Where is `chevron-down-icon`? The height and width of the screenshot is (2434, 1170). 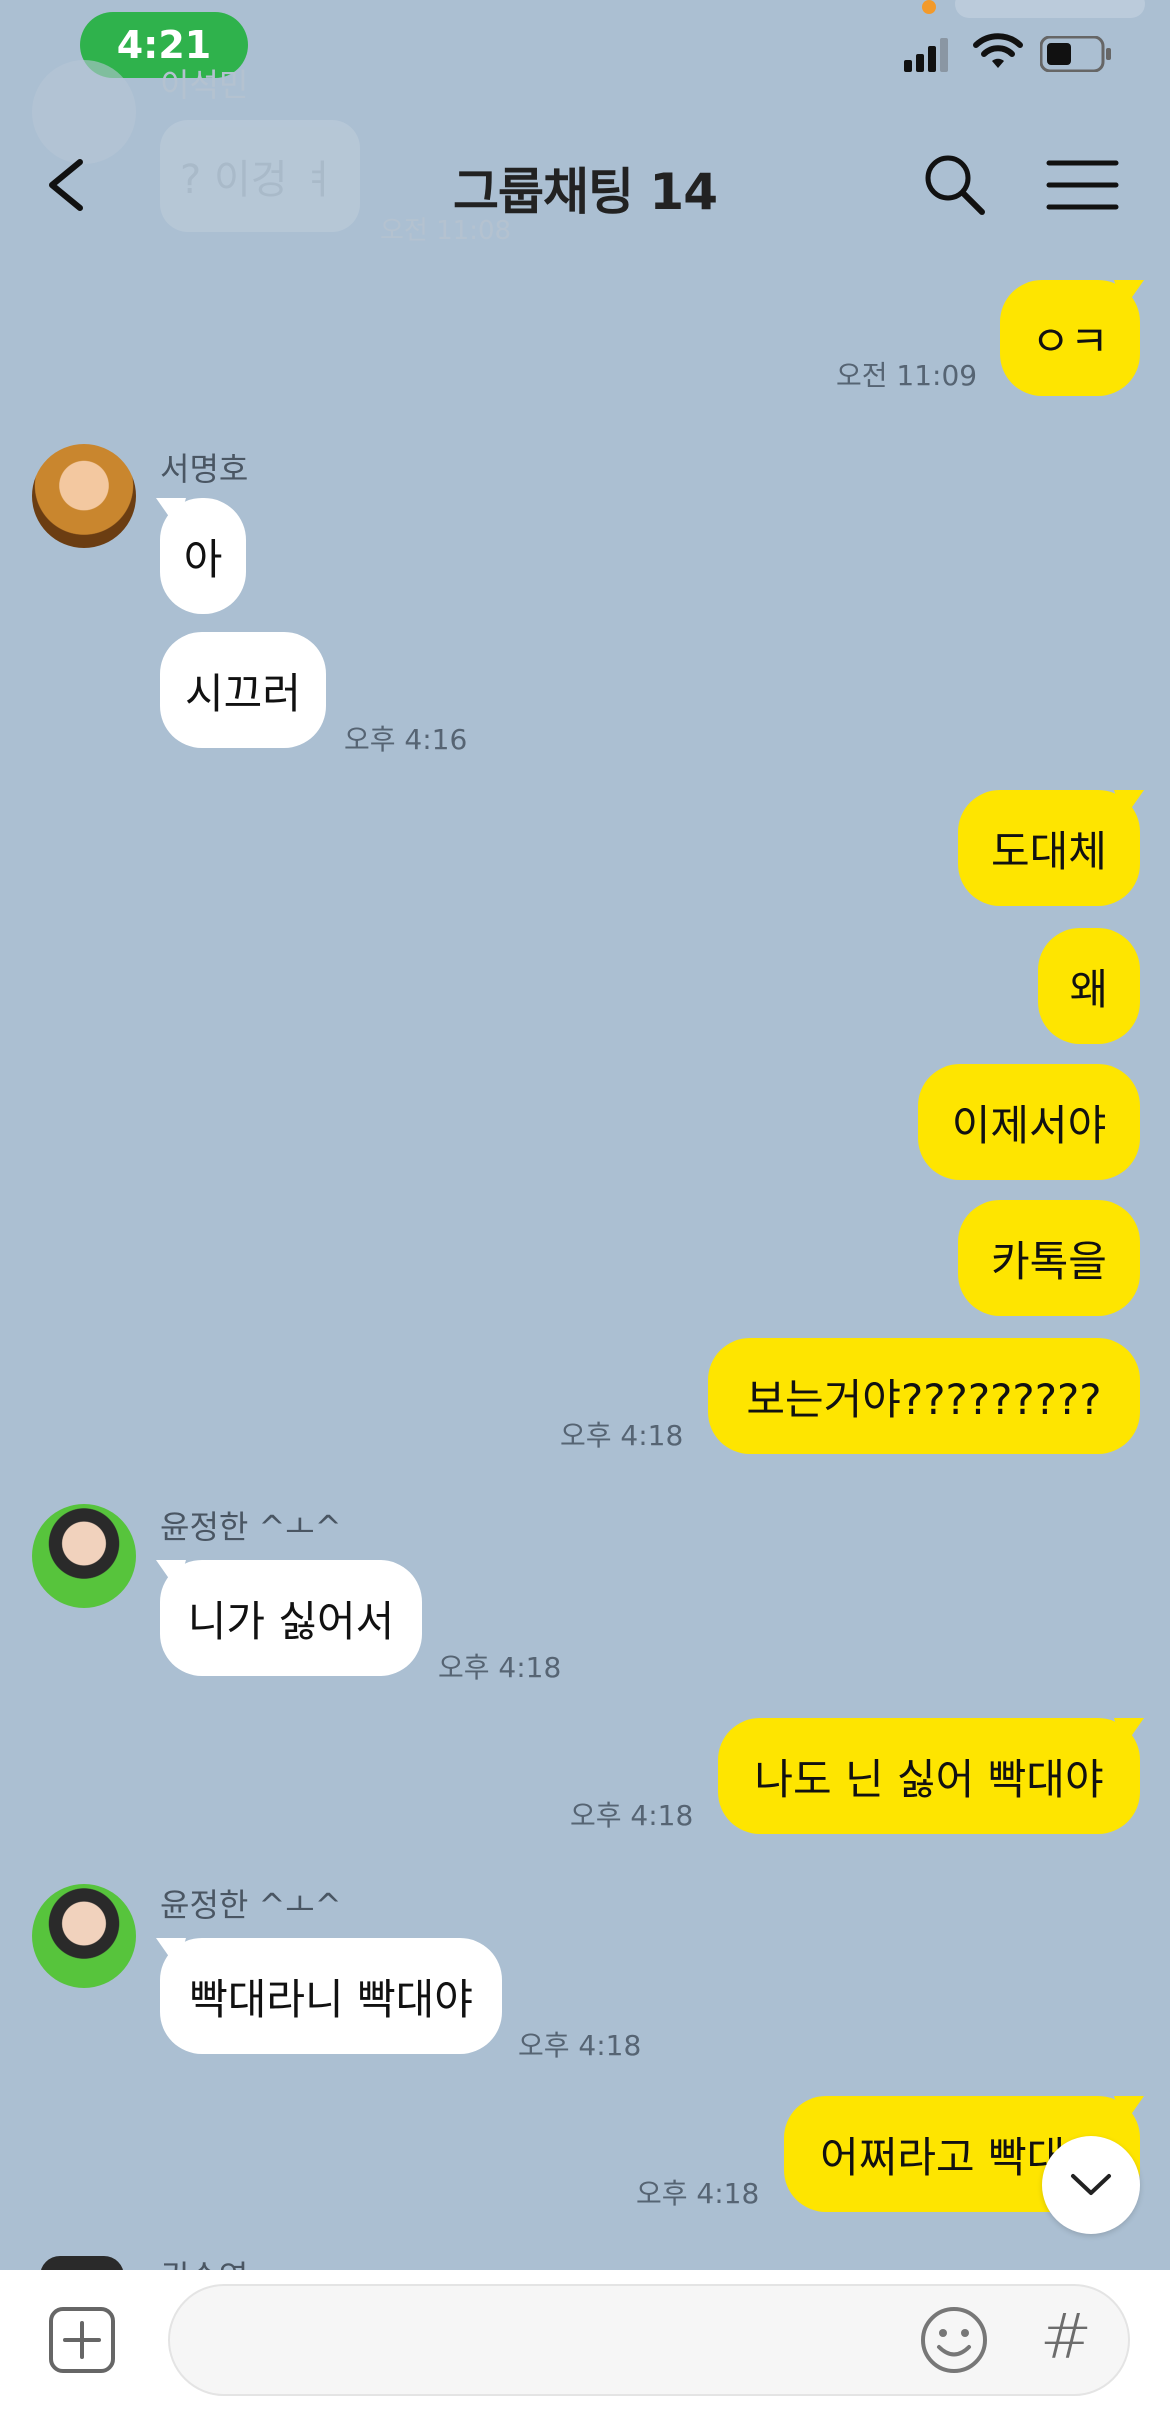 chevron-down-icon is located at coordinates (1091, 2184).